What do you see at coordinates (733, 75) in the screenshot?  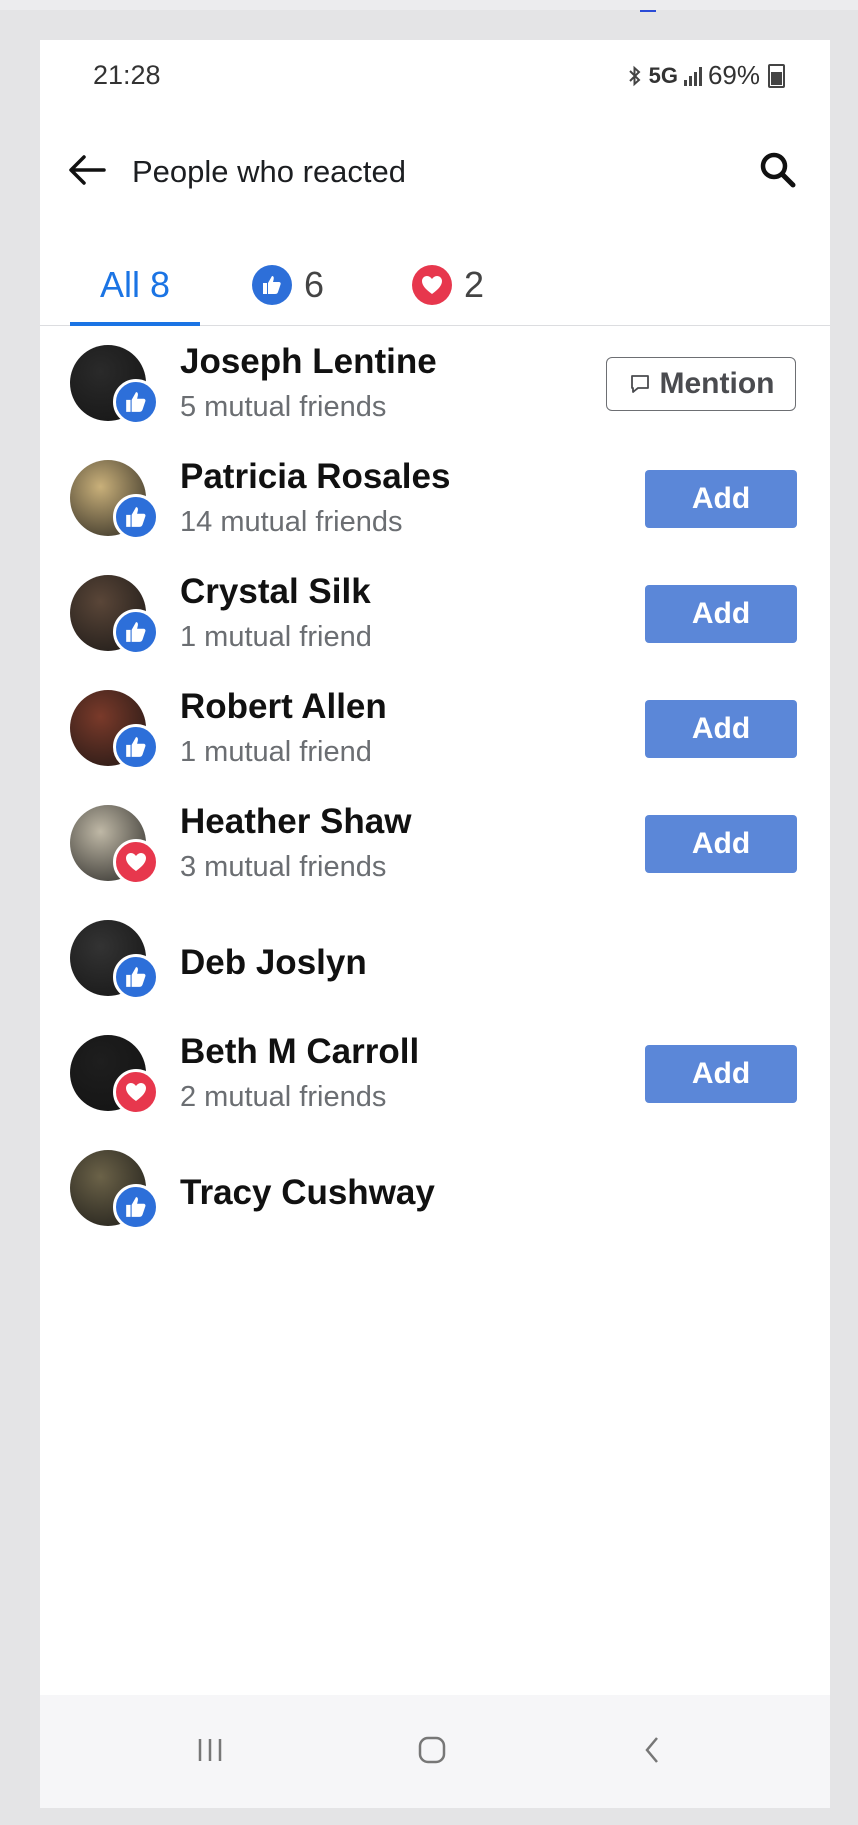 I see `battery-percent: 69%` at bounding box center [733, 75].